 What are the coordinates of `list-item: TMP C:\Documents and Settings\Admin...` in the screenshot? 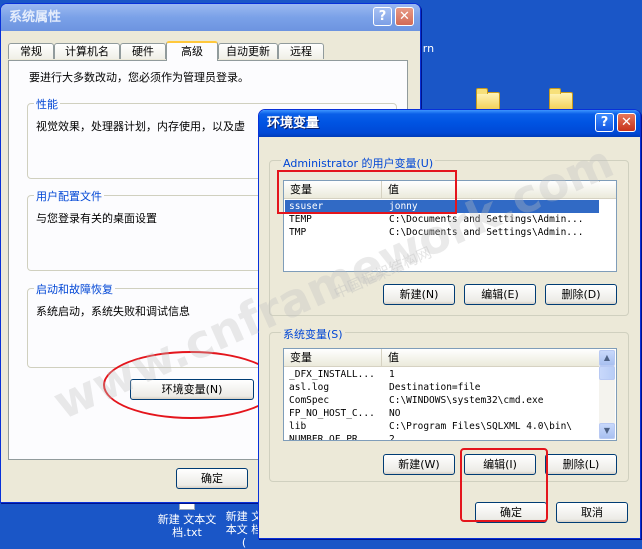 It's located at (442, 232).